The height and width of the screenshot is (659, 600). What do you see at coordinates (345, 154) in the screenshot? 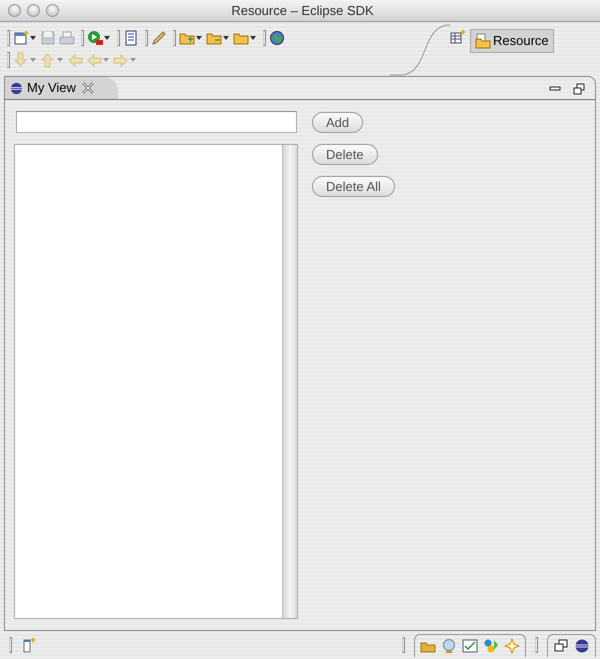
I see `action-button: Delete` at bounding box center [345, 154].